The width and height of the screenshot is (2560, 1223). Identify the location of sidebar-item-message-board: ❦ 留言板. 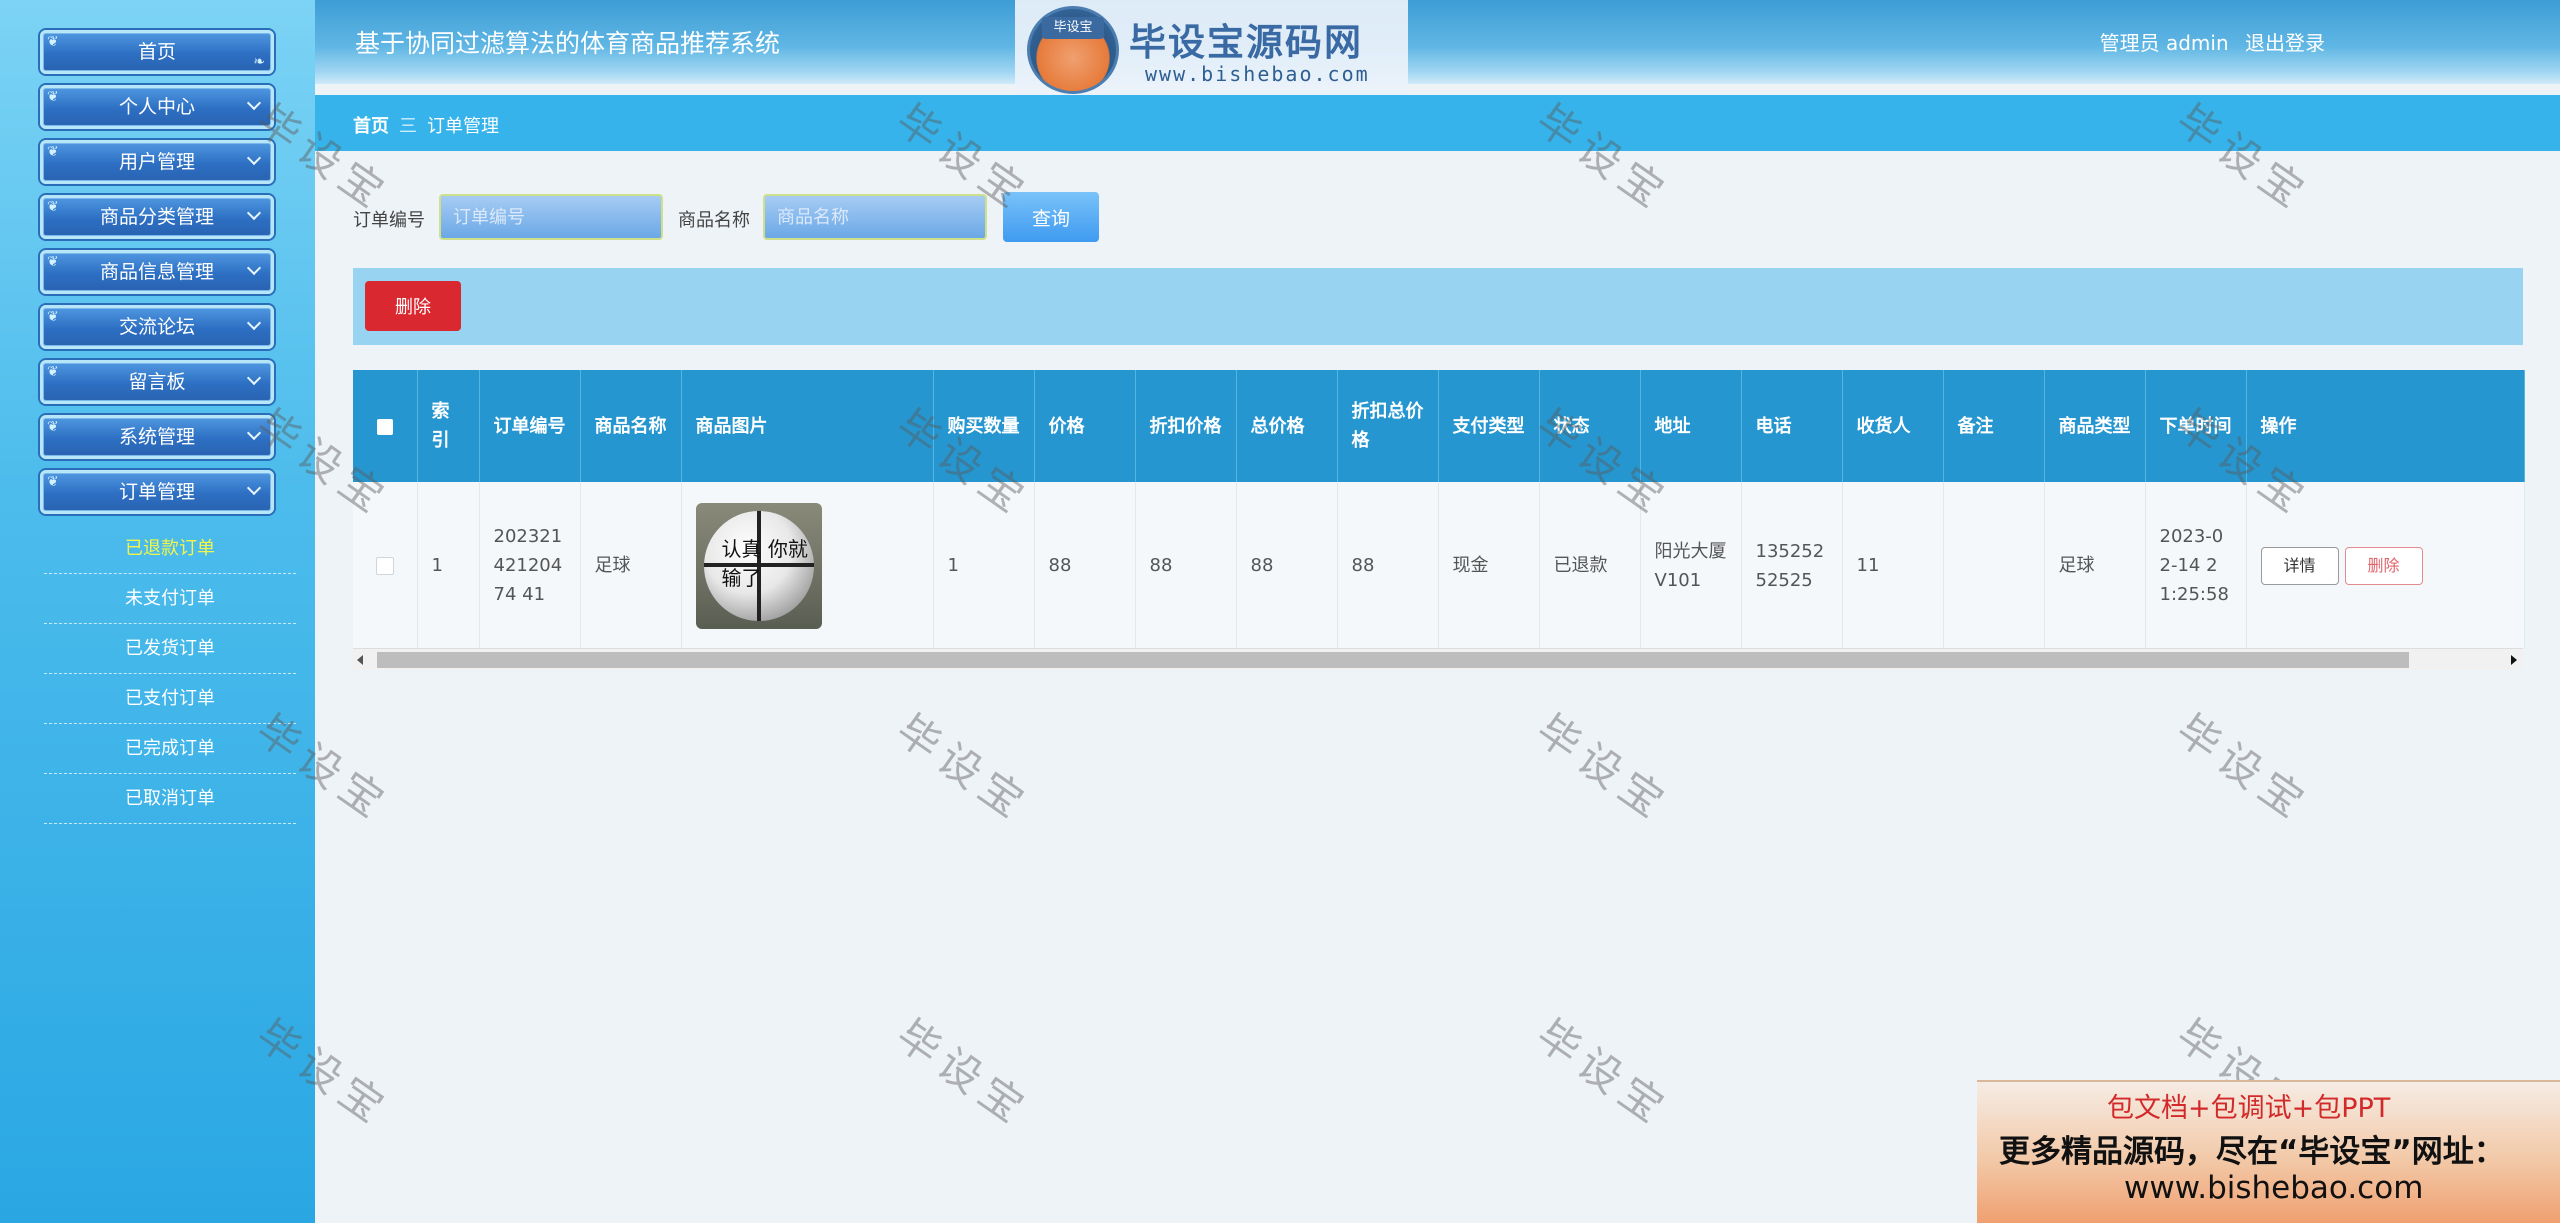
(157, 382).